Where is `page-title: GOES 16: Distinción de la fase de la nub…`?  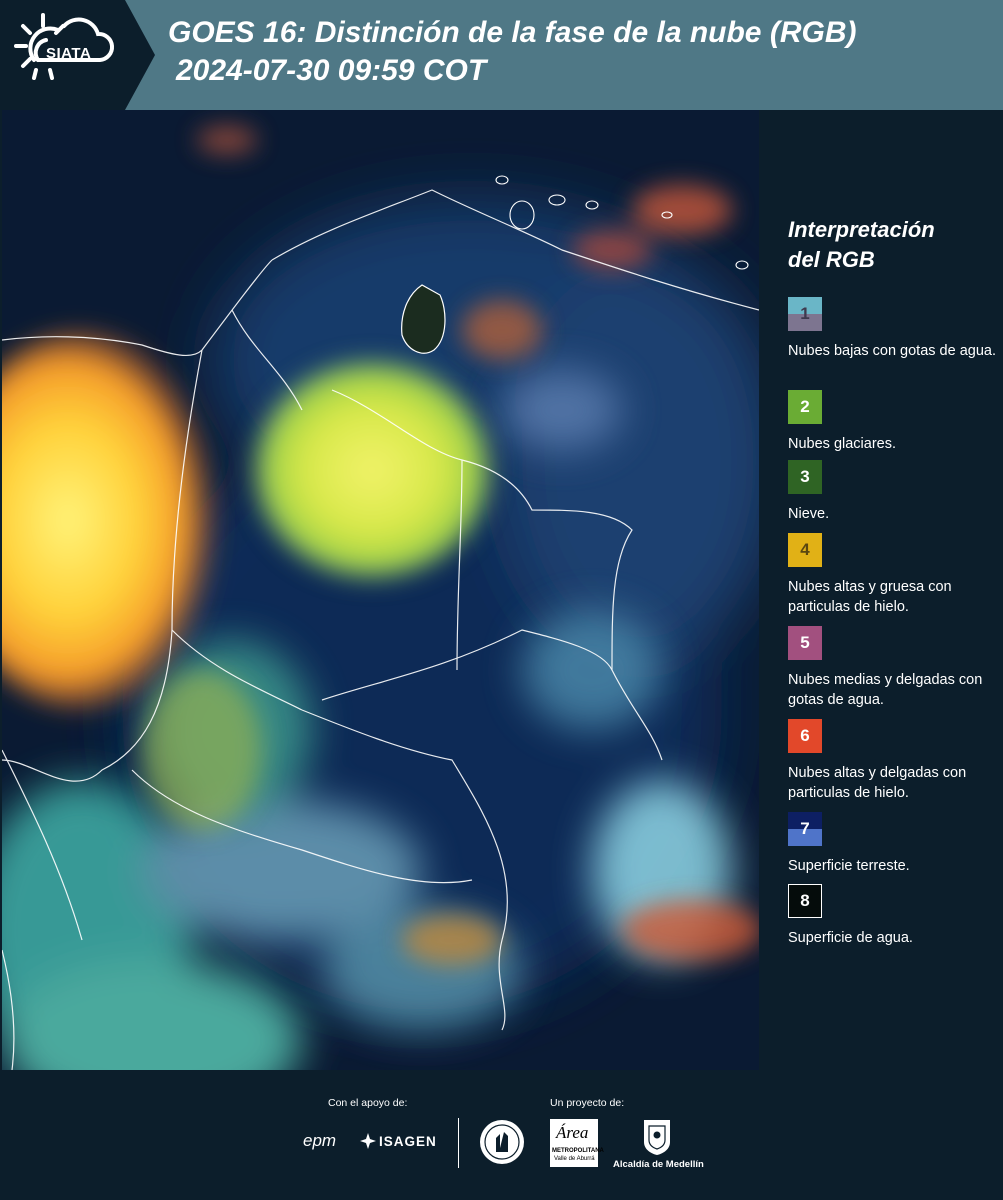 page-title: GOES 16: Distinción de la fase de la nub… is located at coordinates (578, 52).